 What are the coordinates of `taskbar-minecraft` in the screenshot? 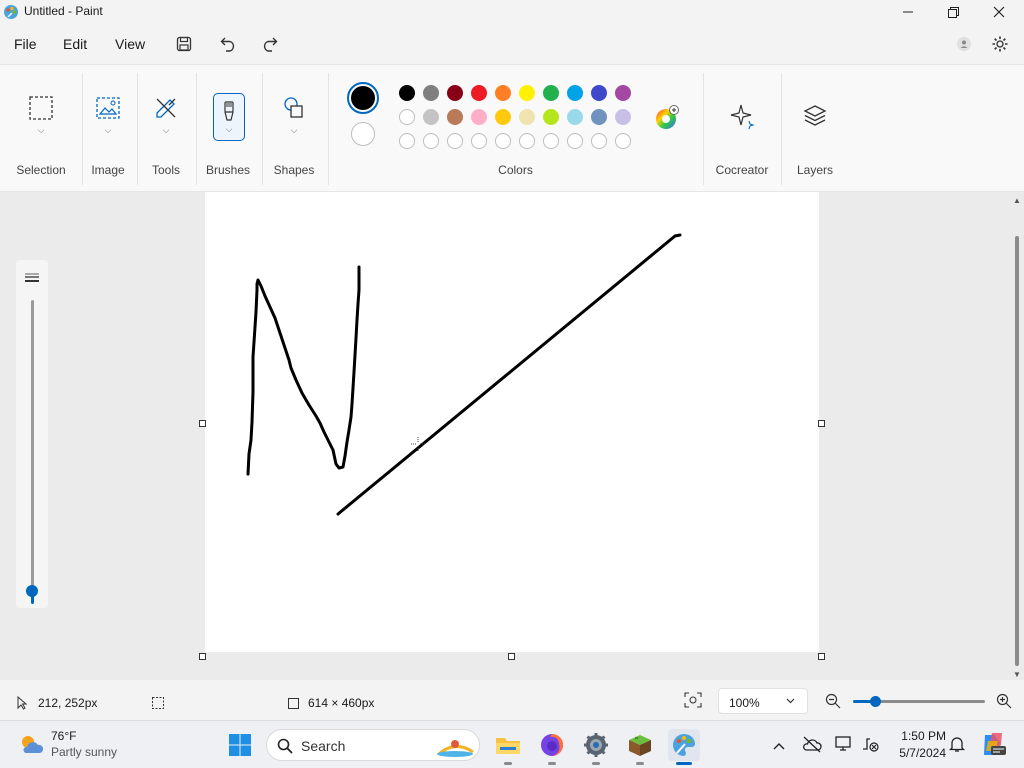 It's located at (640, 747).